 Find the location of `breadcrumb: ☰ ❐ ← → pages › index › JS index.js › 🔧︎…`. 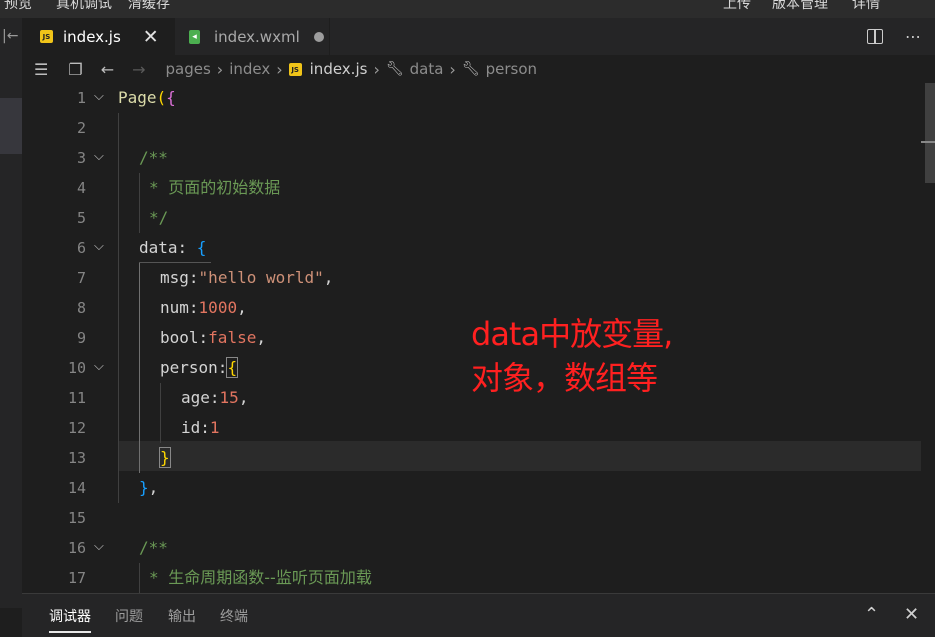

breadcrumb: ☰ ❐ ← → pages › index › JS index.js › 🔧︎… is located at coordinates (478, 69).